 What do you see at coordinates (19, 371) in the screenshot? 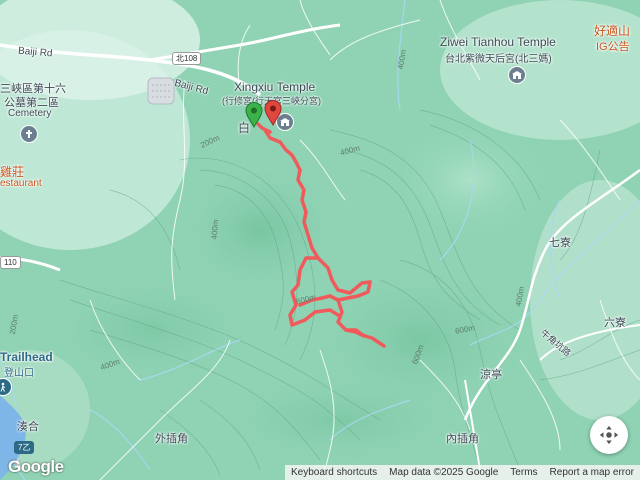
I see `trailhead-zh-label: 登山口` at bounding box center [19, 371].